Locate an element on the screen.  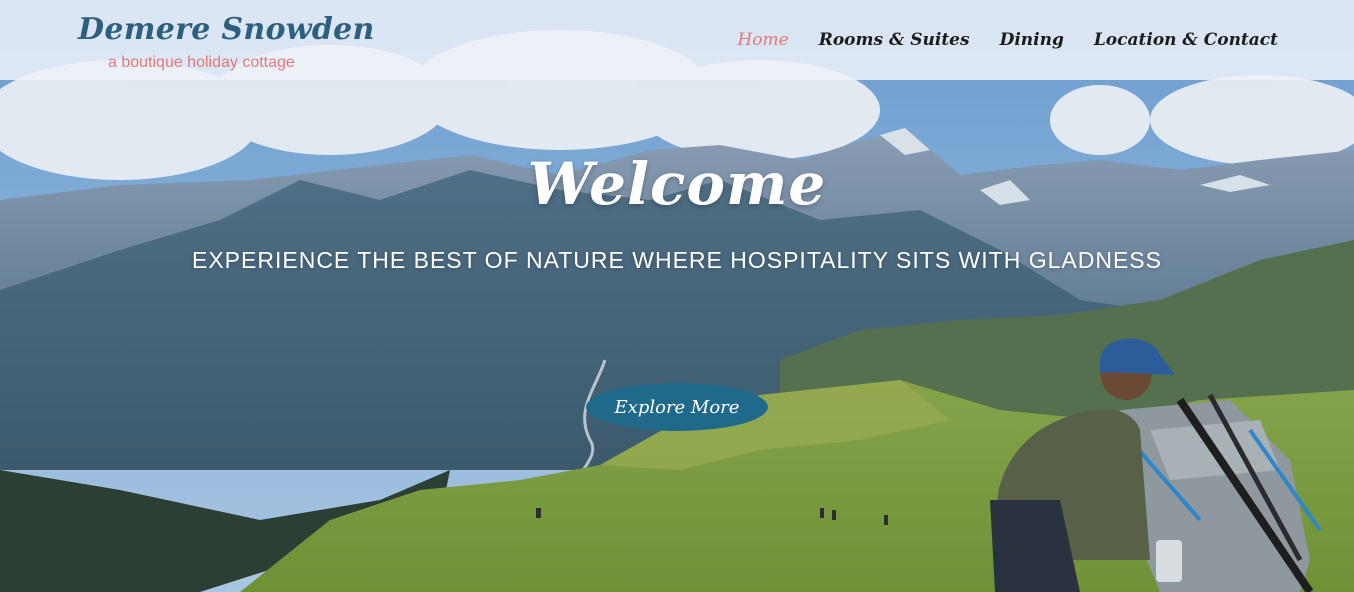
nav-item-rooms-suites: Rooms & Suites is located at coordinates (894, 40).